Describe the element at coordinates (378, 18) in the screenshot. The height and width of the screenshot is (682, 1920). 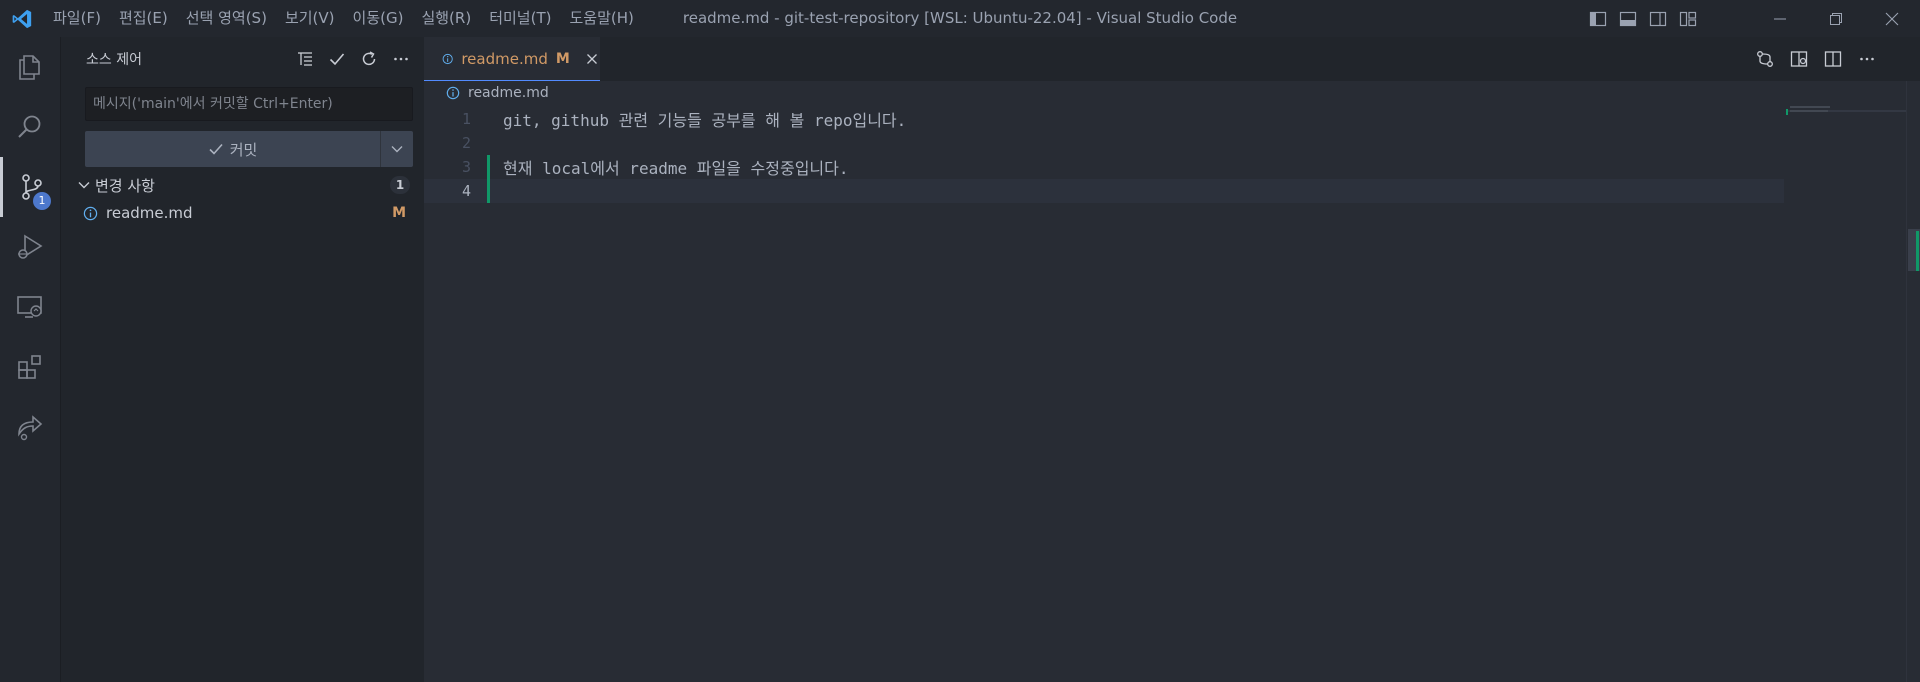
I see `menu-go: 이동(G)` at that location.